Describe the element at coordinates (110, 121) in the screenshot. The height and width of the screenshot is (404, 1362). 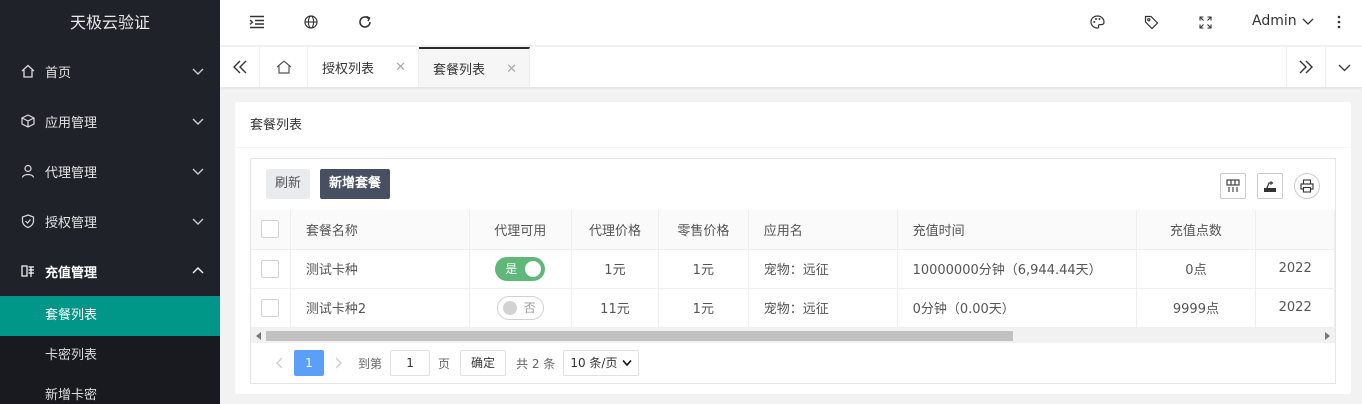
I see `sidebar-item-apps: 应用管理` at that location.